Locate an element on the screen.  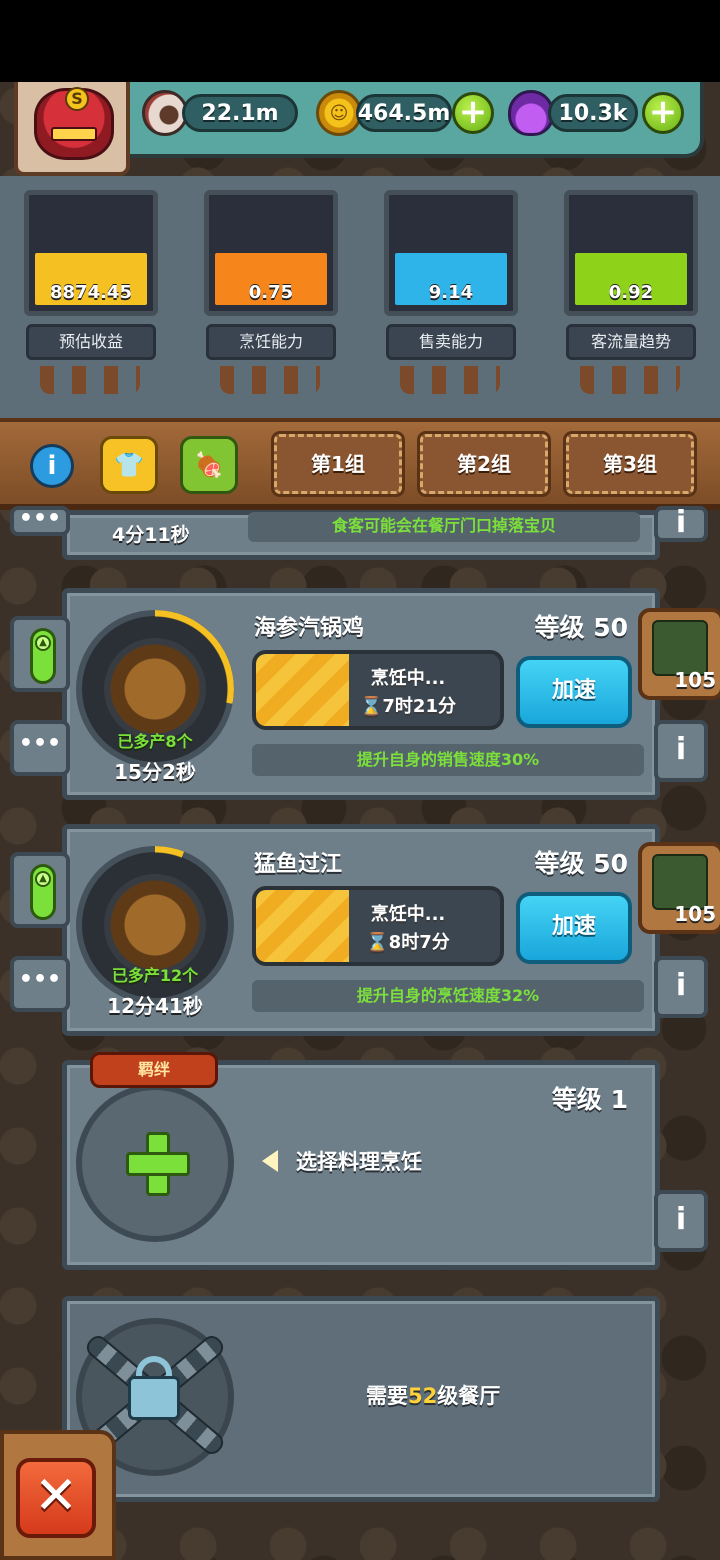
stat-value: 0.92 is located at coordinates (631, 292).